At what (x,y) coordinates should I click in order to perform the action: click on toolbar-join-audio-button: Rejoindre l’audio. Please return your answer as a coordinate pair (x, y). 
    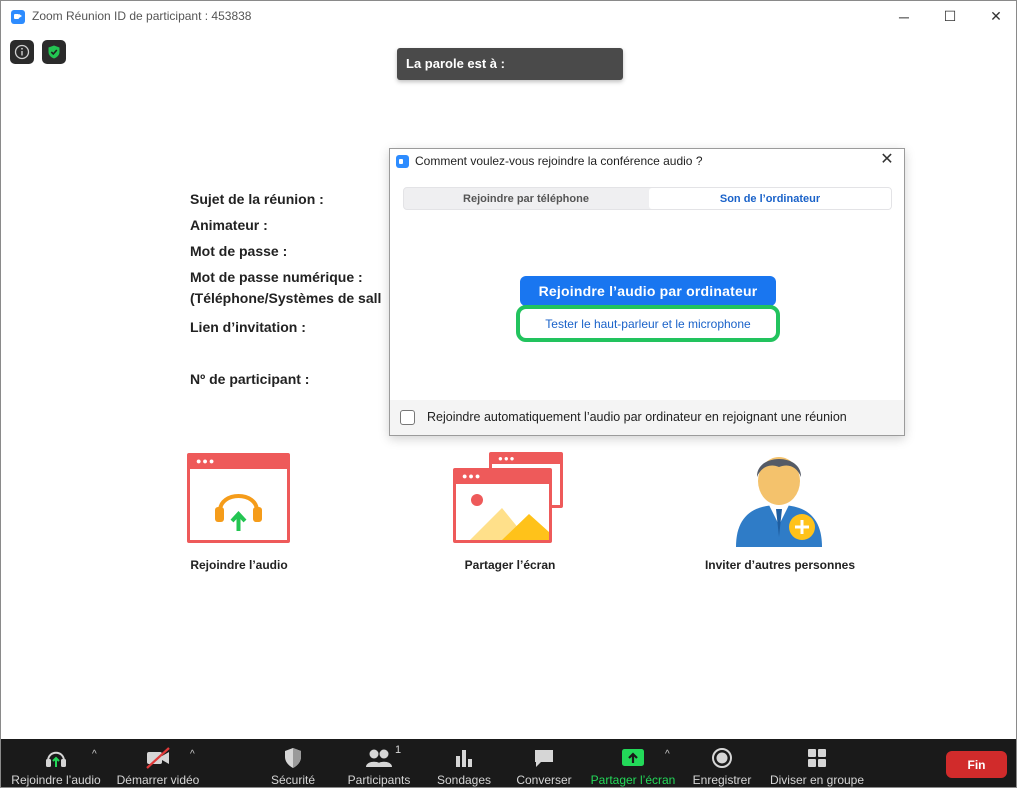
    Looking at the image, I should click on (56, 763).